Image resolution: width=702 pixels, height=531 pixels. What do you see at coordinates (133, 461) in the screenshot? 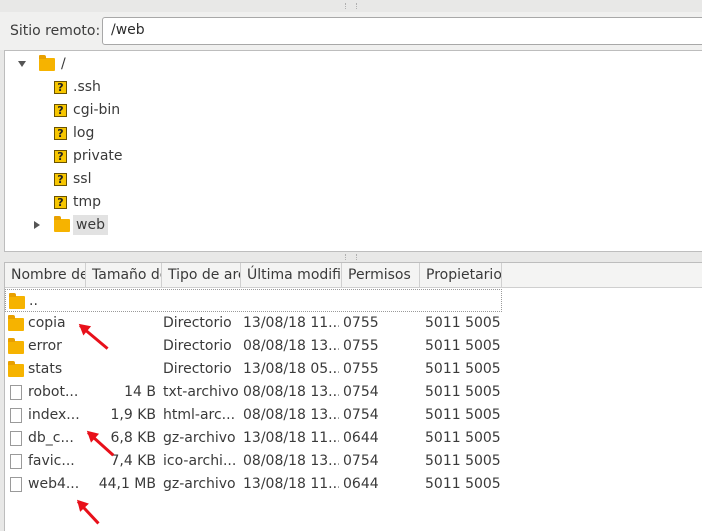
I see `cell-size: 7,4 KB` at bounding box center [133, 461].